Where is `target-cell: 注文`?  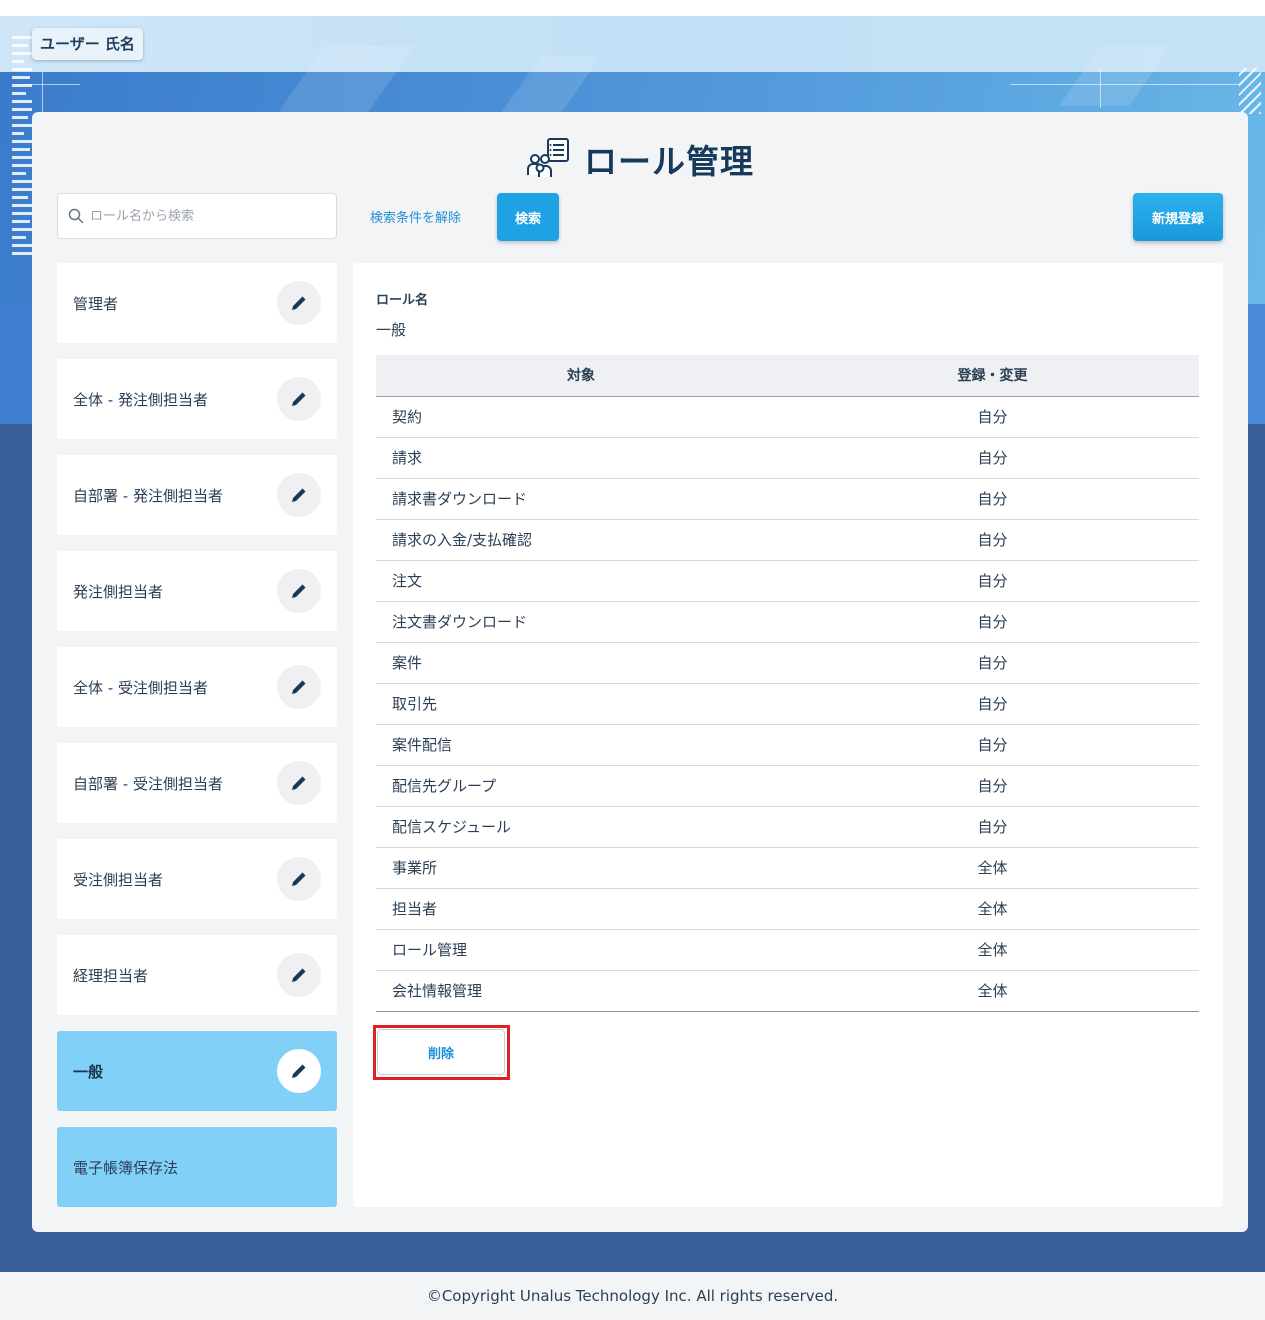 target-cell: 注文 is located at coordinates (581, 581).